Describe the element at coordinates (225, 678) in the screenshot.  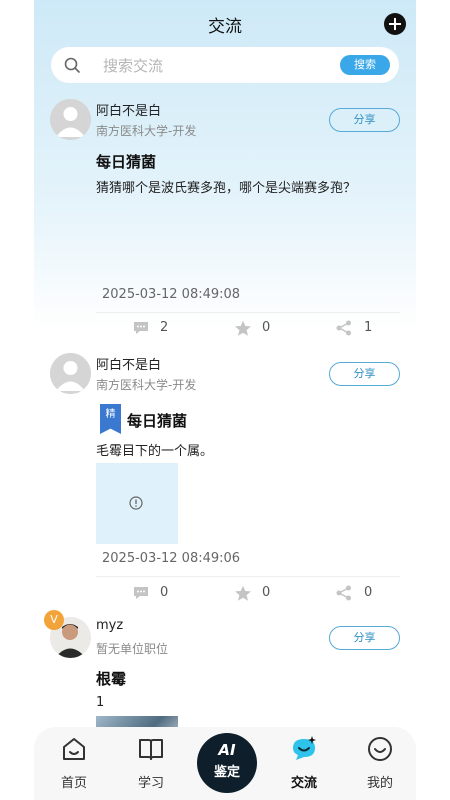
I see `post-card: V myz 暂无单位职位 分享 根霉 1` at that location.